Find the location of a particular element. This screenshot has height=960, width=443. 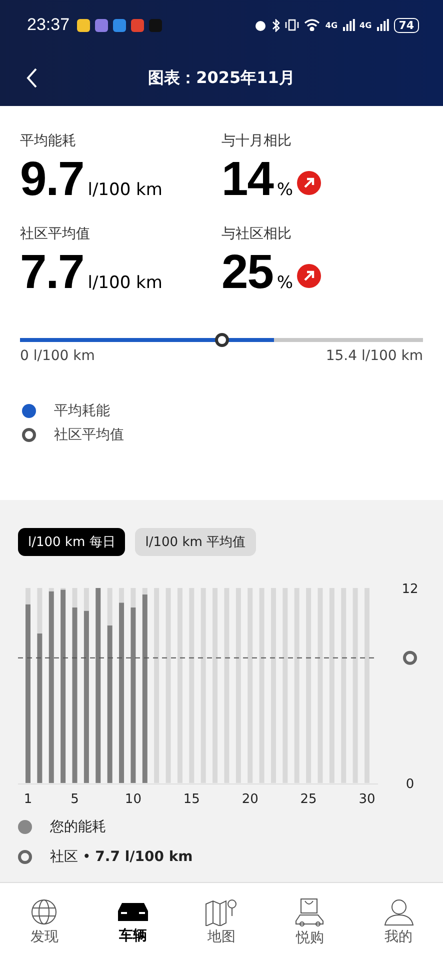

range-min-label: 0 l/100 km is located at coordinates (57, 356).